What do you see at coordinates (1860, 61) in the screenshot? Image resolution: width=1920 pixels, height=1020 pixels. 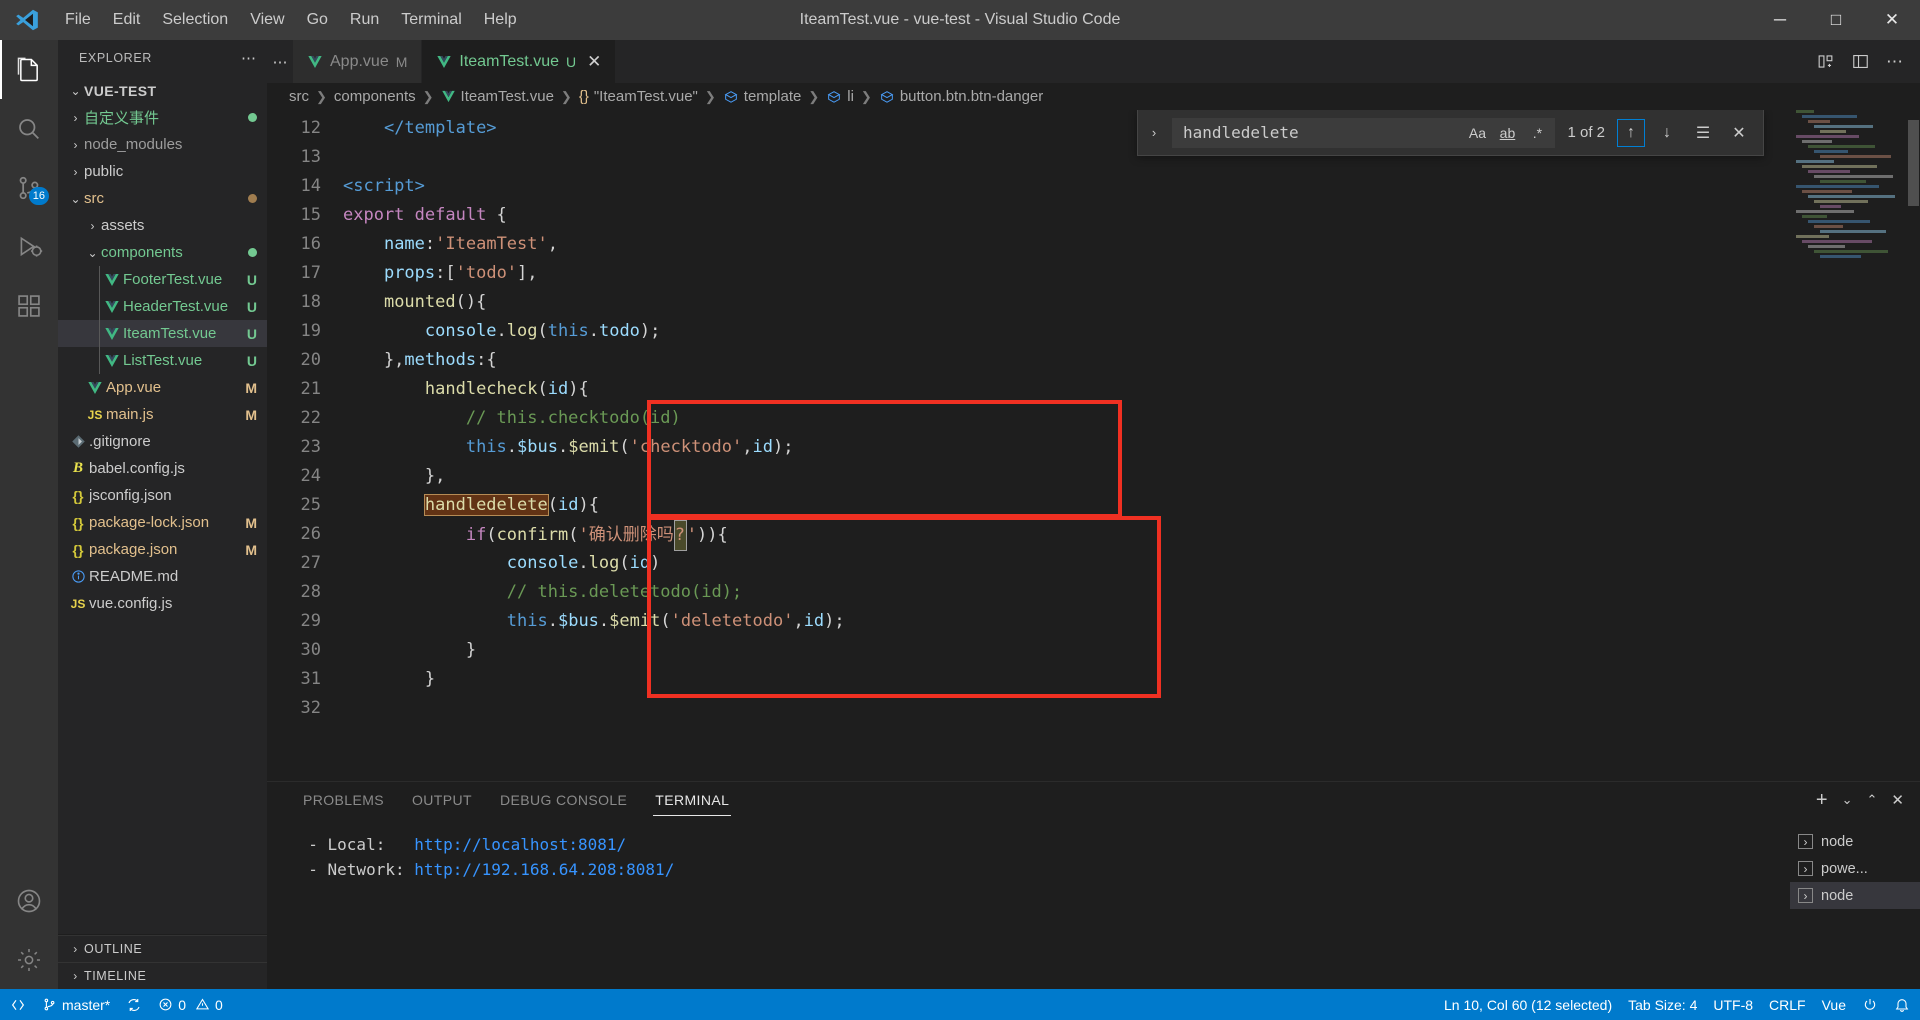 I see `layout-icon` at bounding box center [1860, 61].